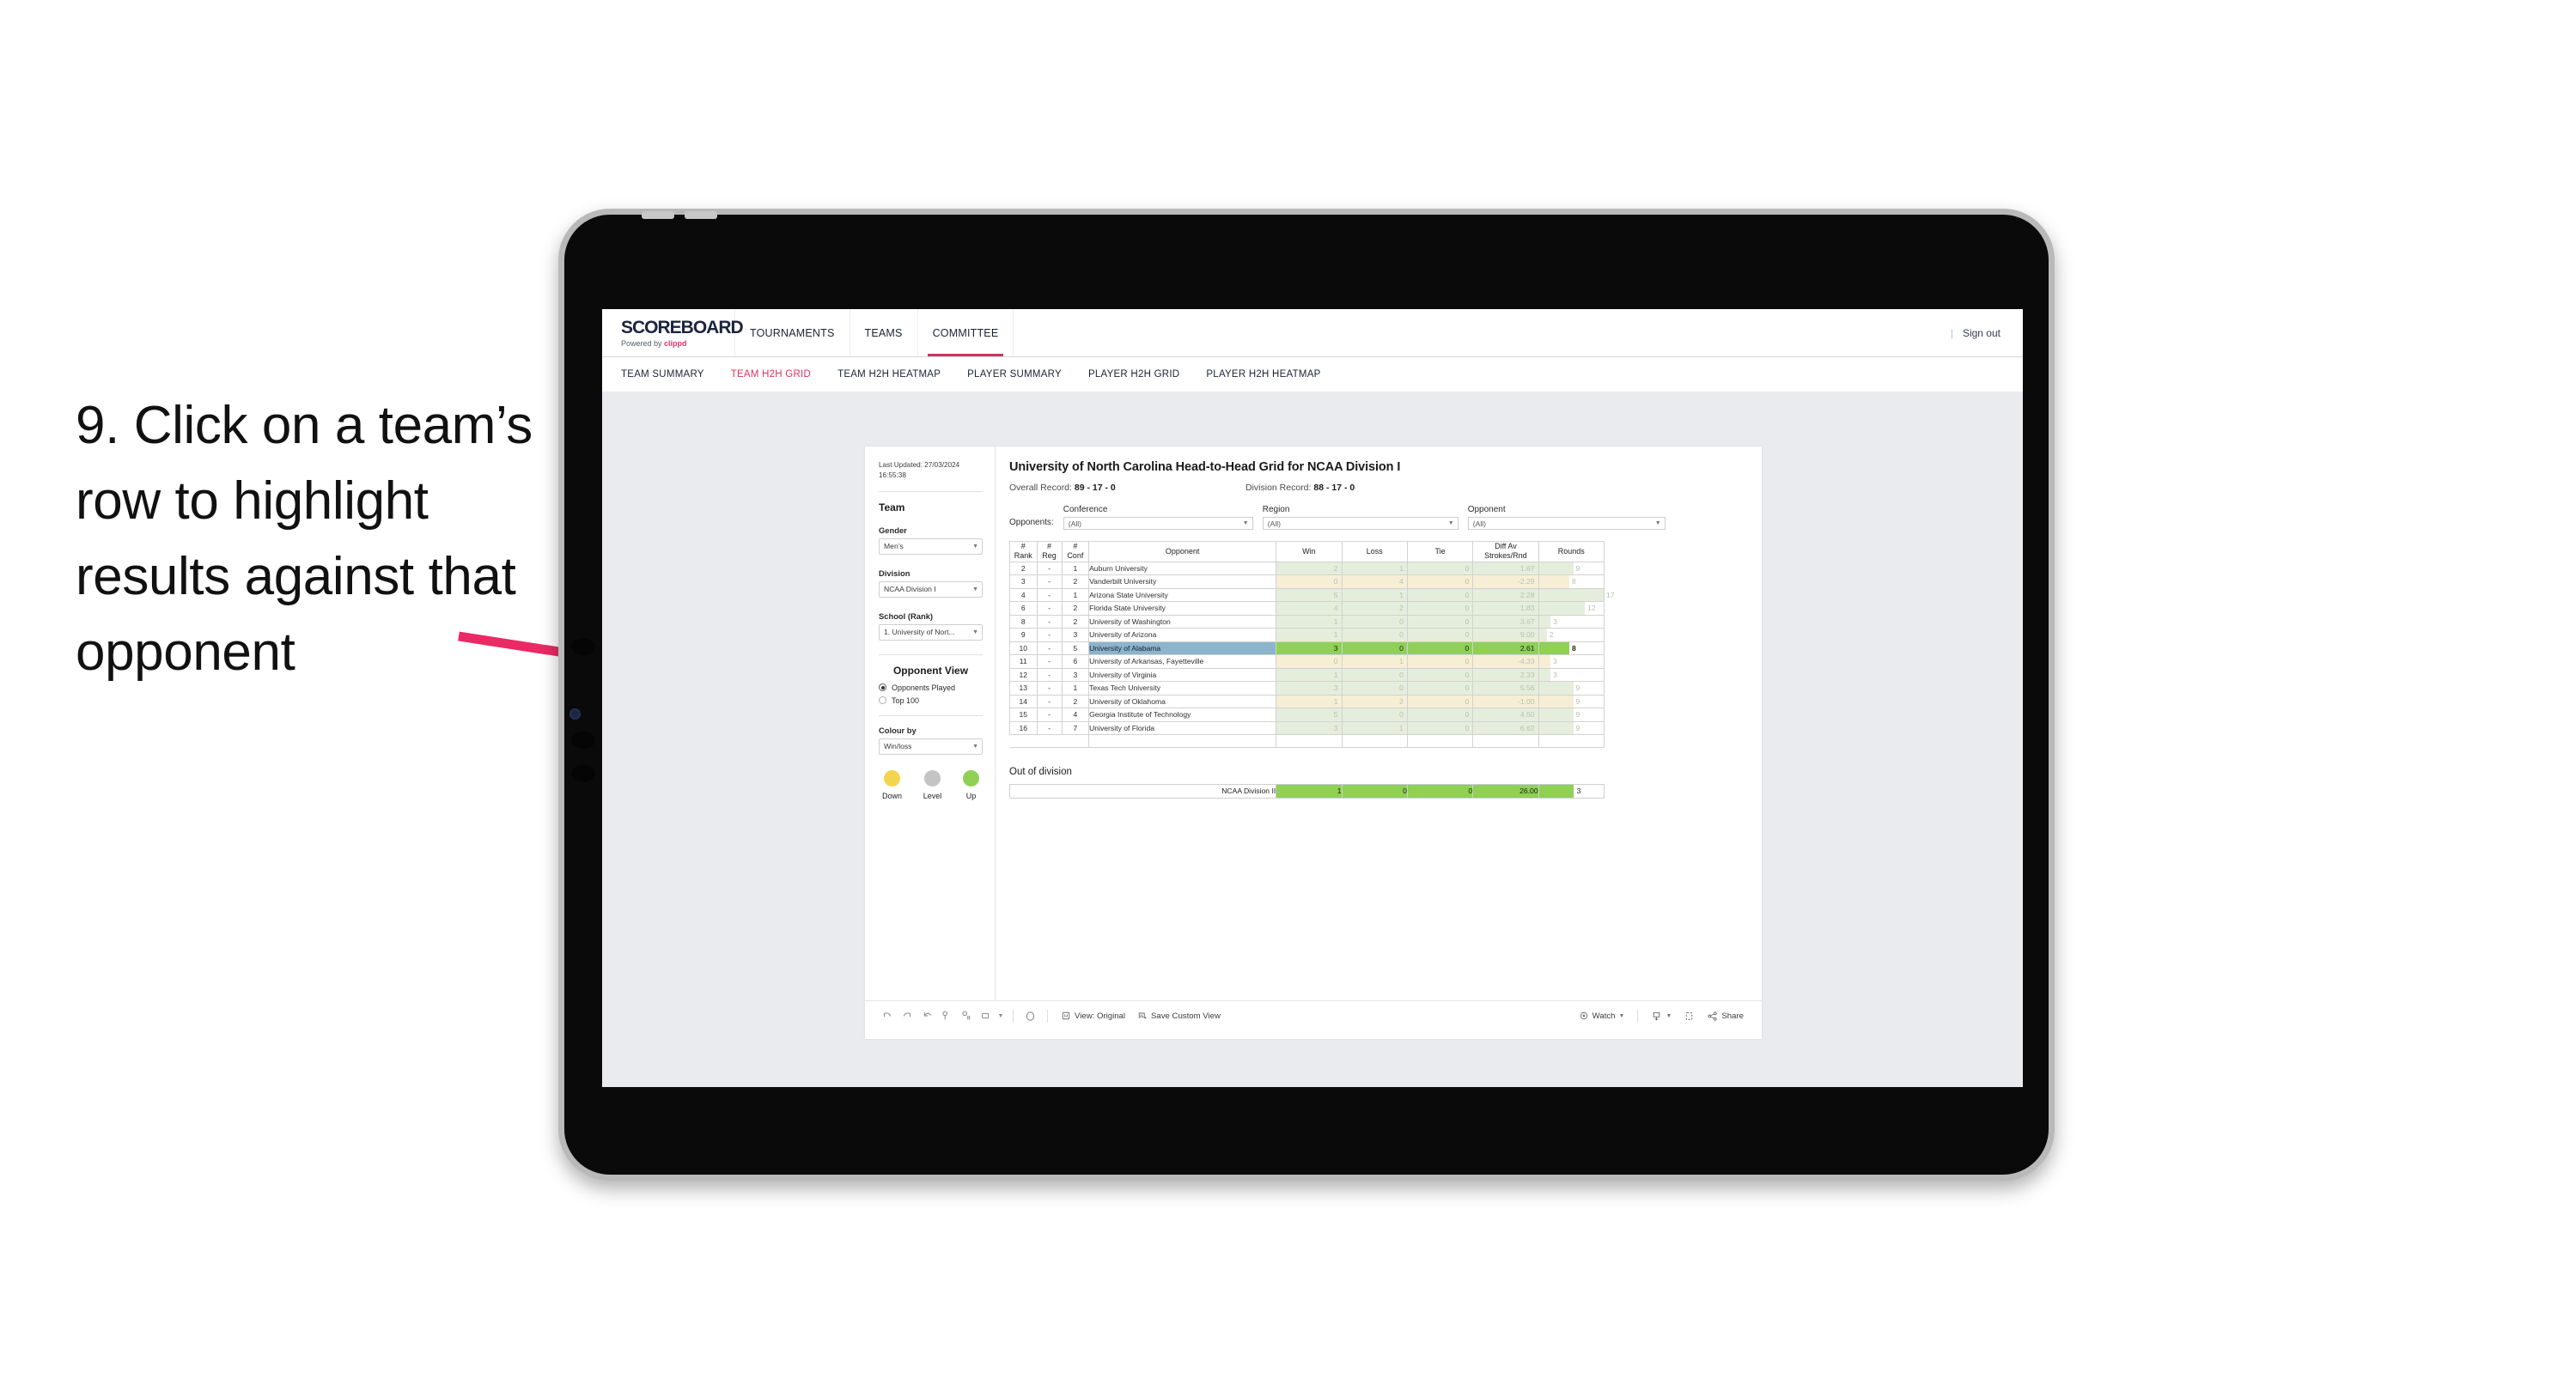 Image resolution: width=2576 pixels, height=1385 pixels. Describe the element at coordinates (1374, 551) in the screenshot. I see `col-header-loss: Loss` at that location.